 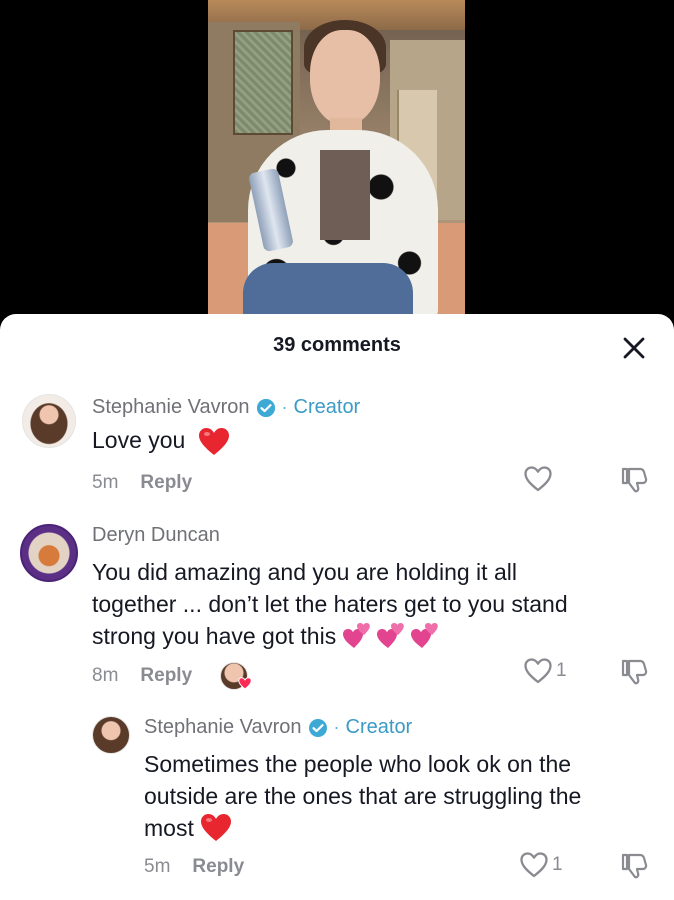 I want to click on comment-author-row: Stephanie Vavron · Creator, so click(x=226, y=407).